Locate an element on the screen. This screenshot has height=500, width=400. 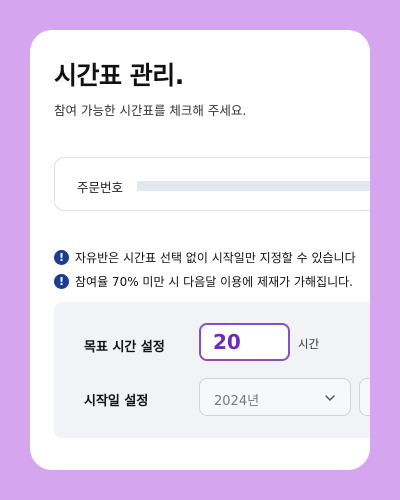
notice-text: 자유반은 시간표 선택 없이 시작일만 지정할 수 있습니다 is located at coordinates (215, 258).